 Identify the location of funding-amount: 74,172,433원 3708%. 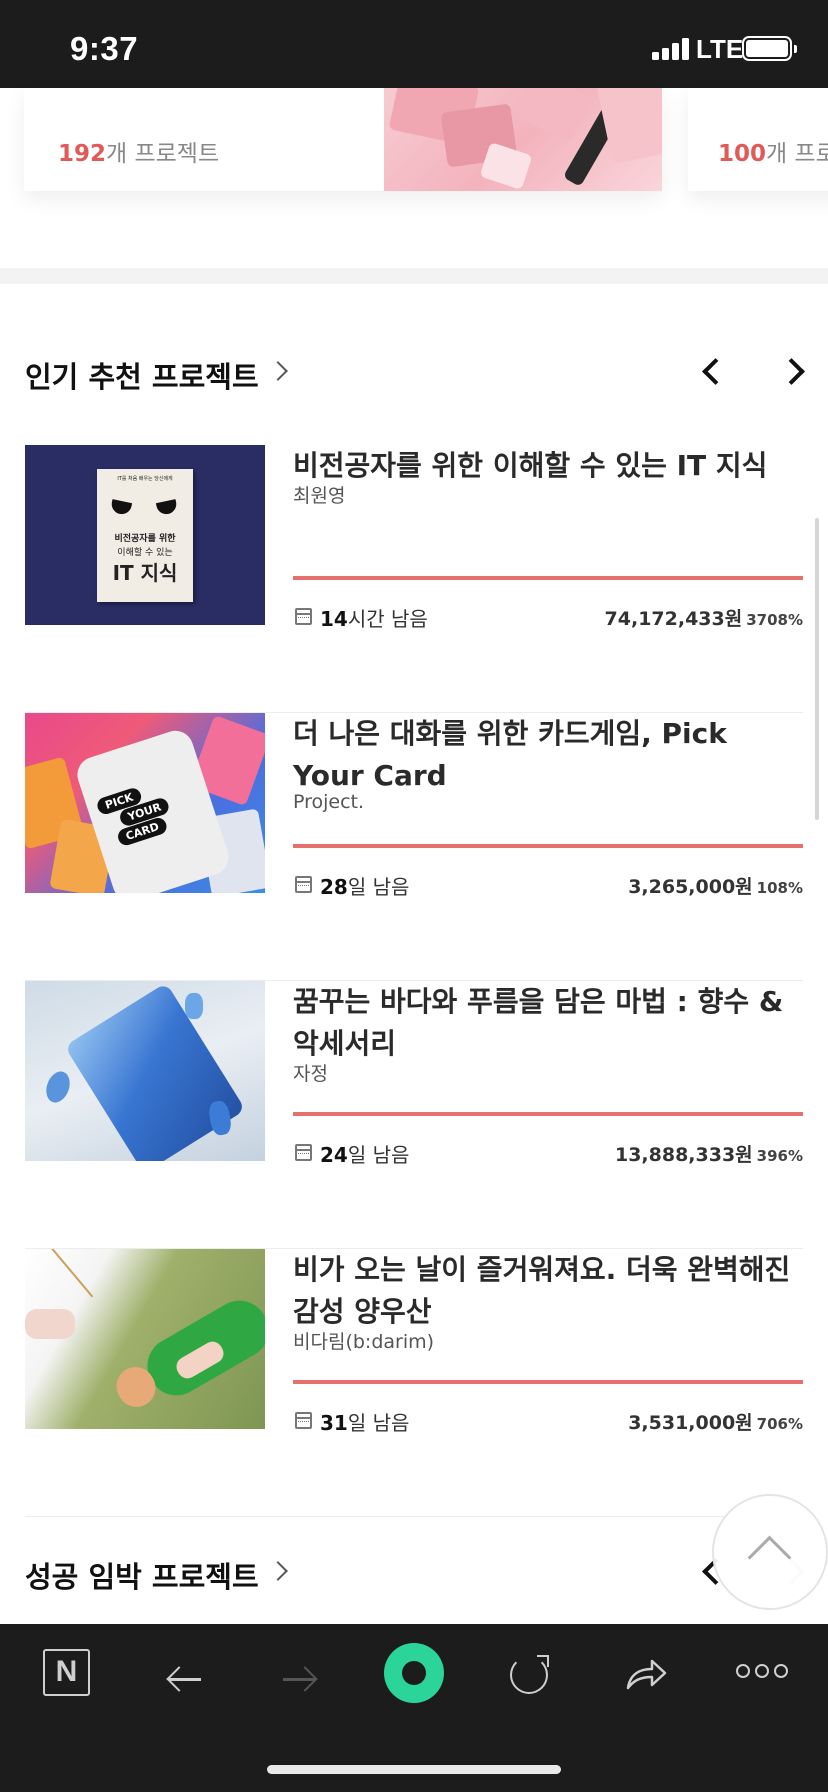
(703, 619).